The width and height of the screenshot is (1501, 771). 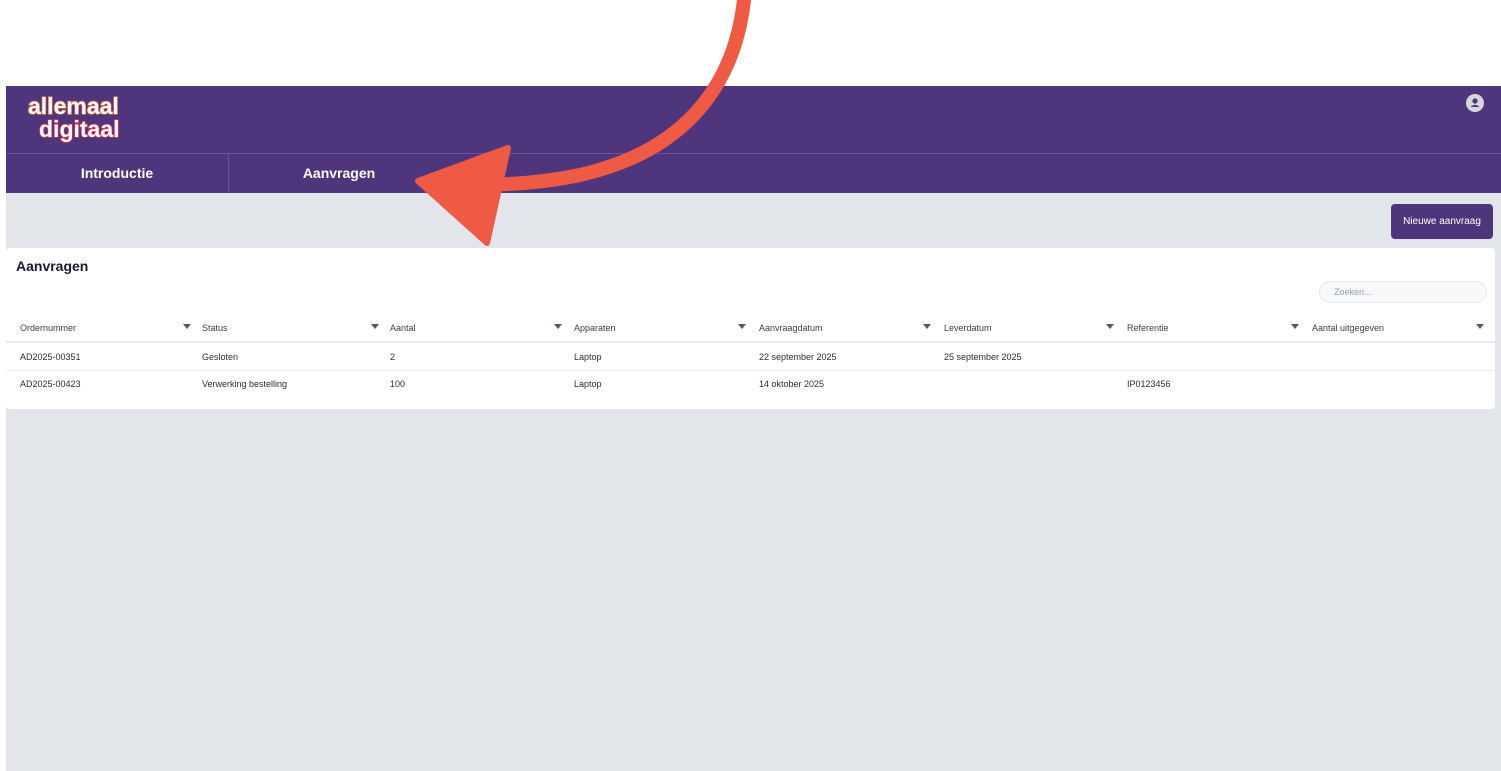 What do you see at coordinates (117, 173) in the screenshot?
I see `tab-introductie: Introductie` at bounding box center [117, 173].